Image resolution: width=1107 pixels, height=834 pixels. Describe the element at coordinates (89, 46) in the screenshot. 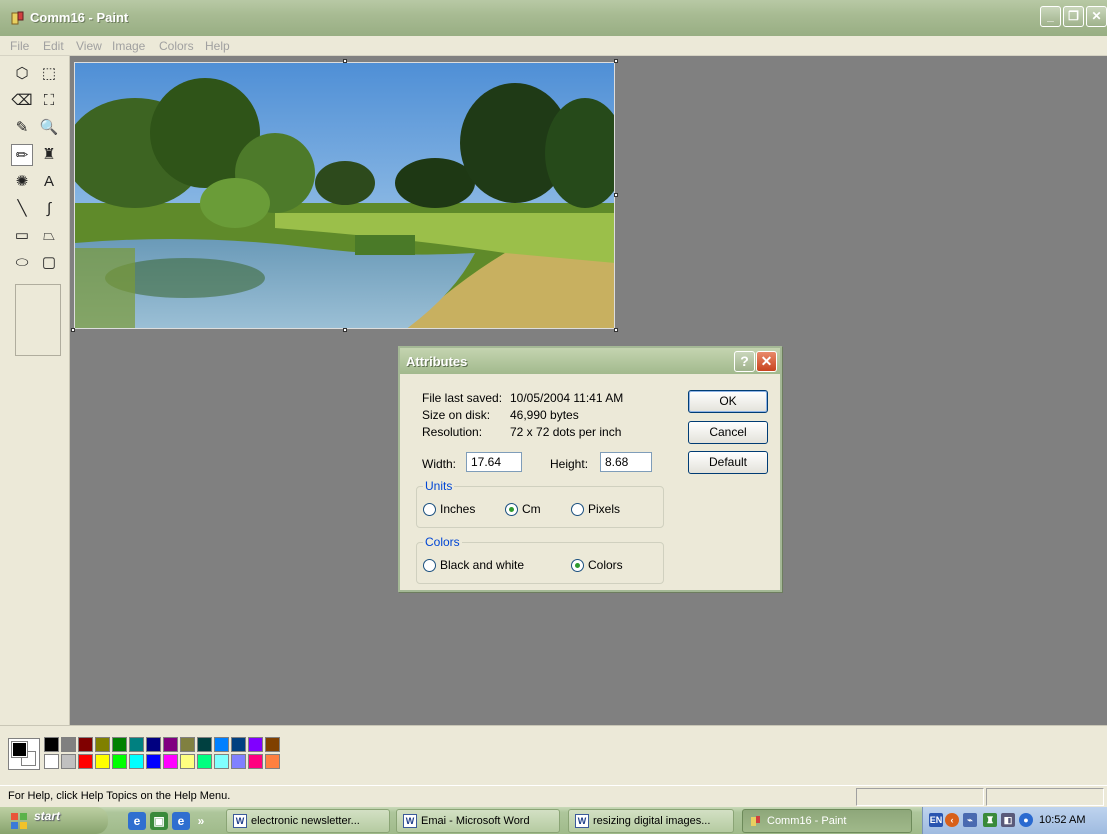

I see `menu-view: View` at that location.